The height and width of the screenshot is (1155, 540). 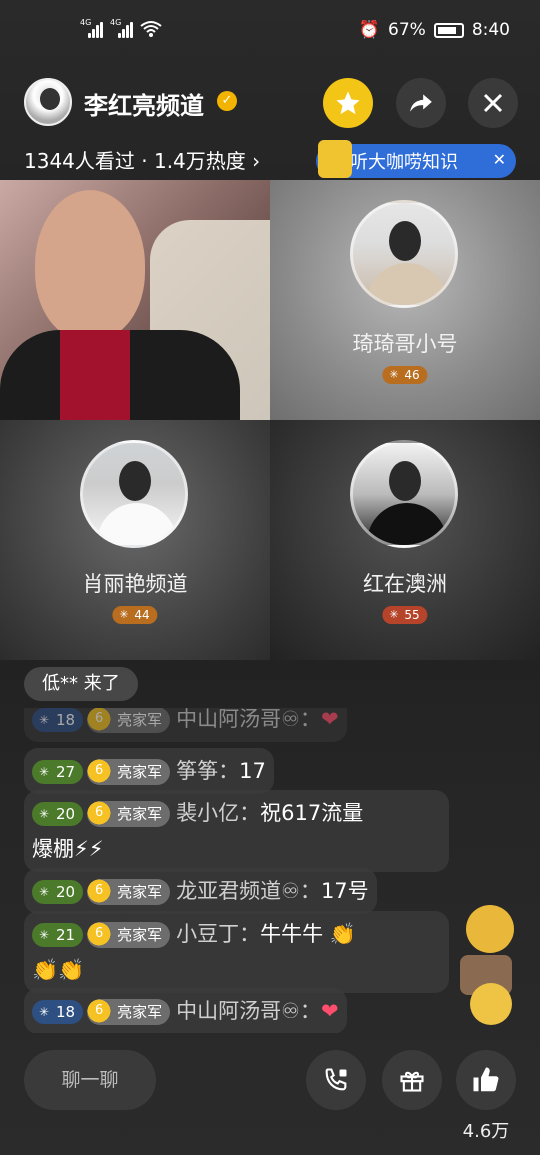 What do you see at coordinates (58, 772) in the screenshot?
I see `user-level-badge: 27` at bounding box center [58, 772].